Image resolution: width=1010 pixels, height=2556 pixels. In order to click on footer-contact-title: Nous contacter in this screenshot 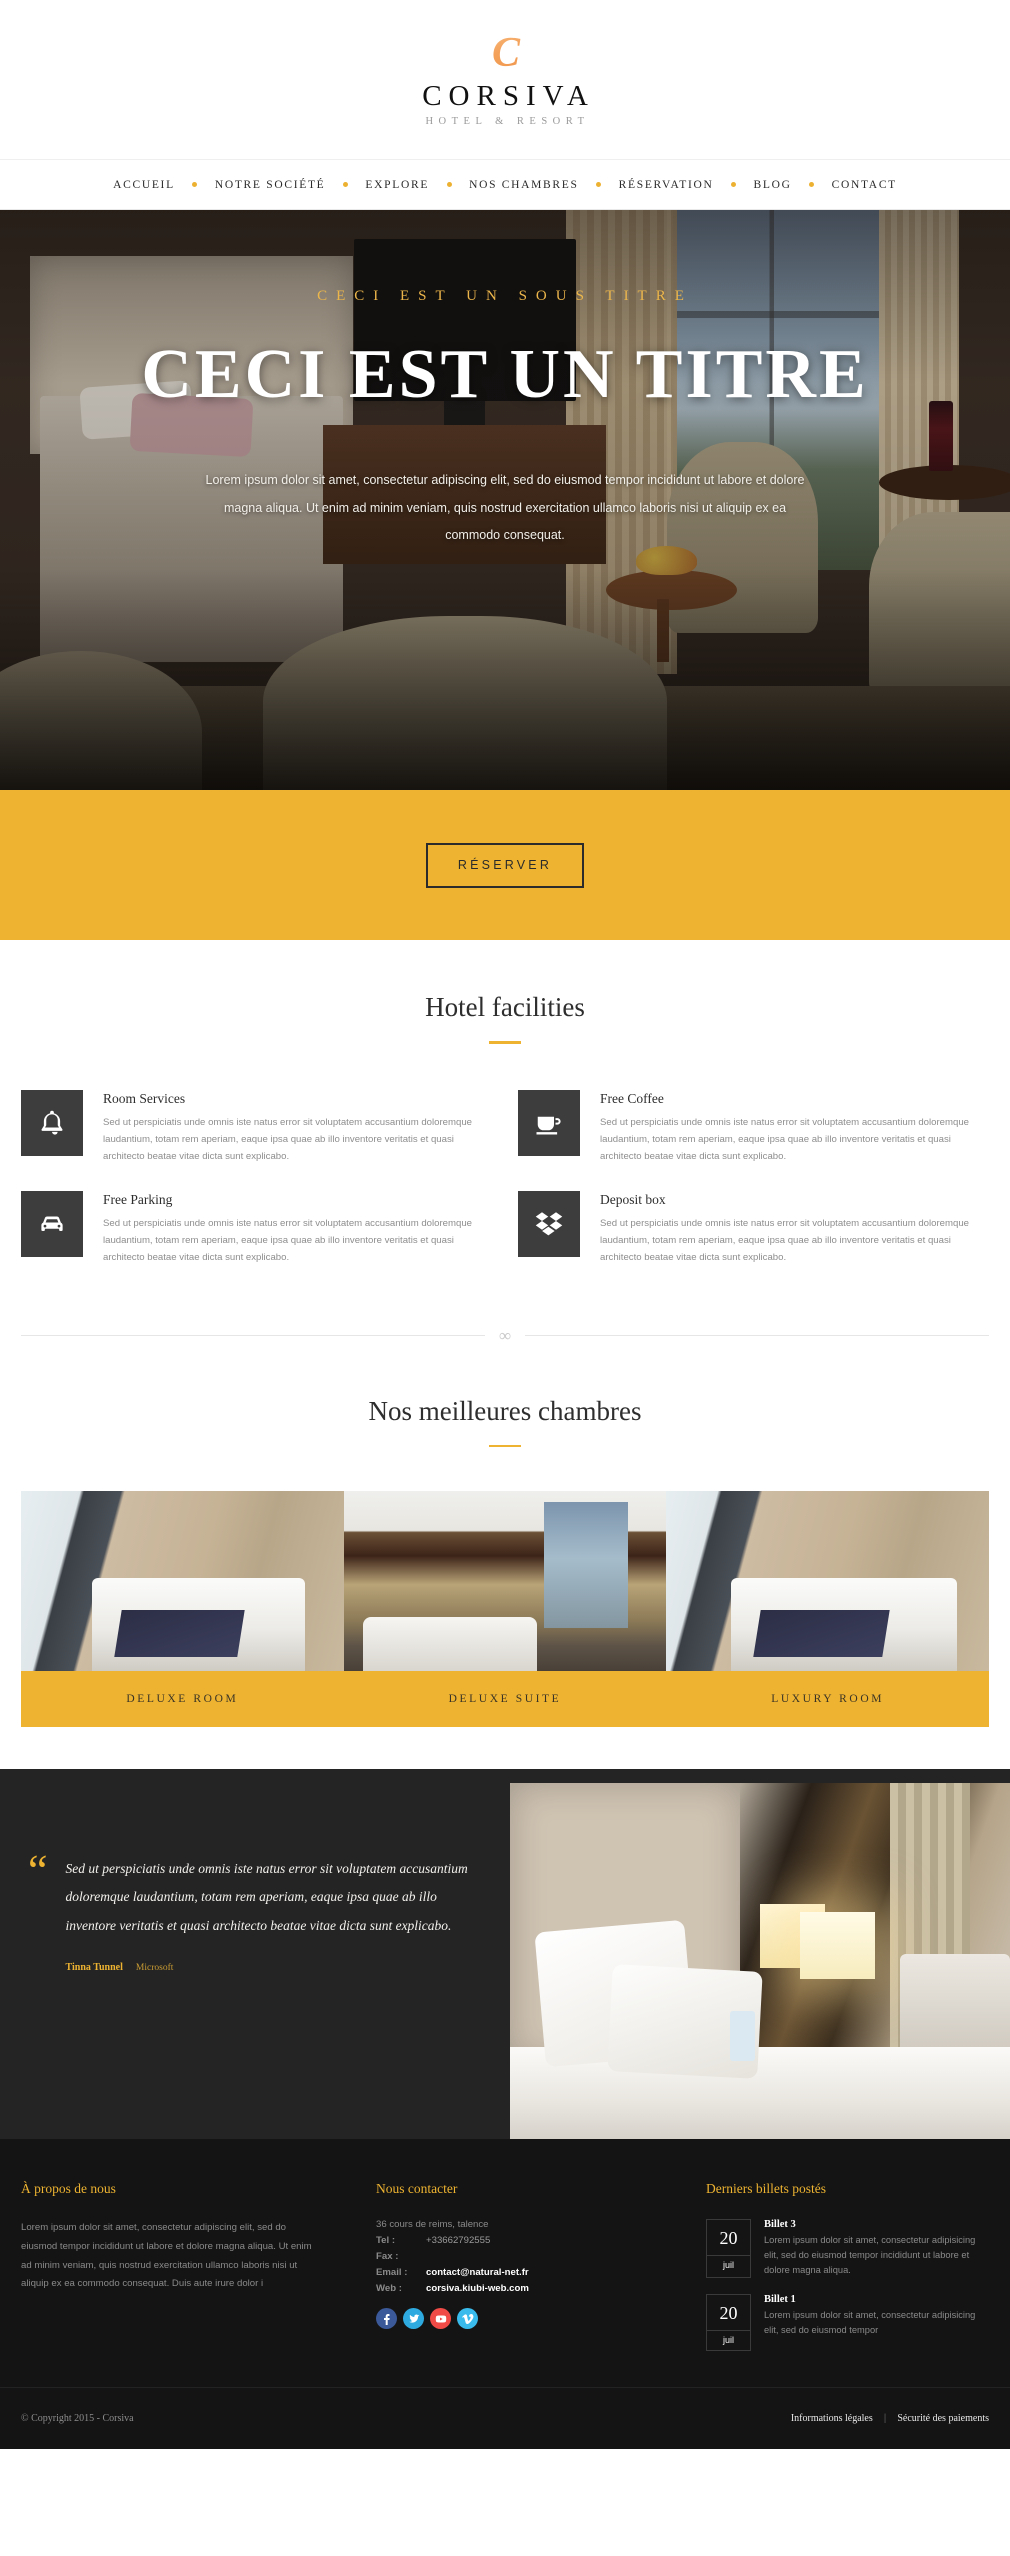, I will do `click(417, 2189)`.